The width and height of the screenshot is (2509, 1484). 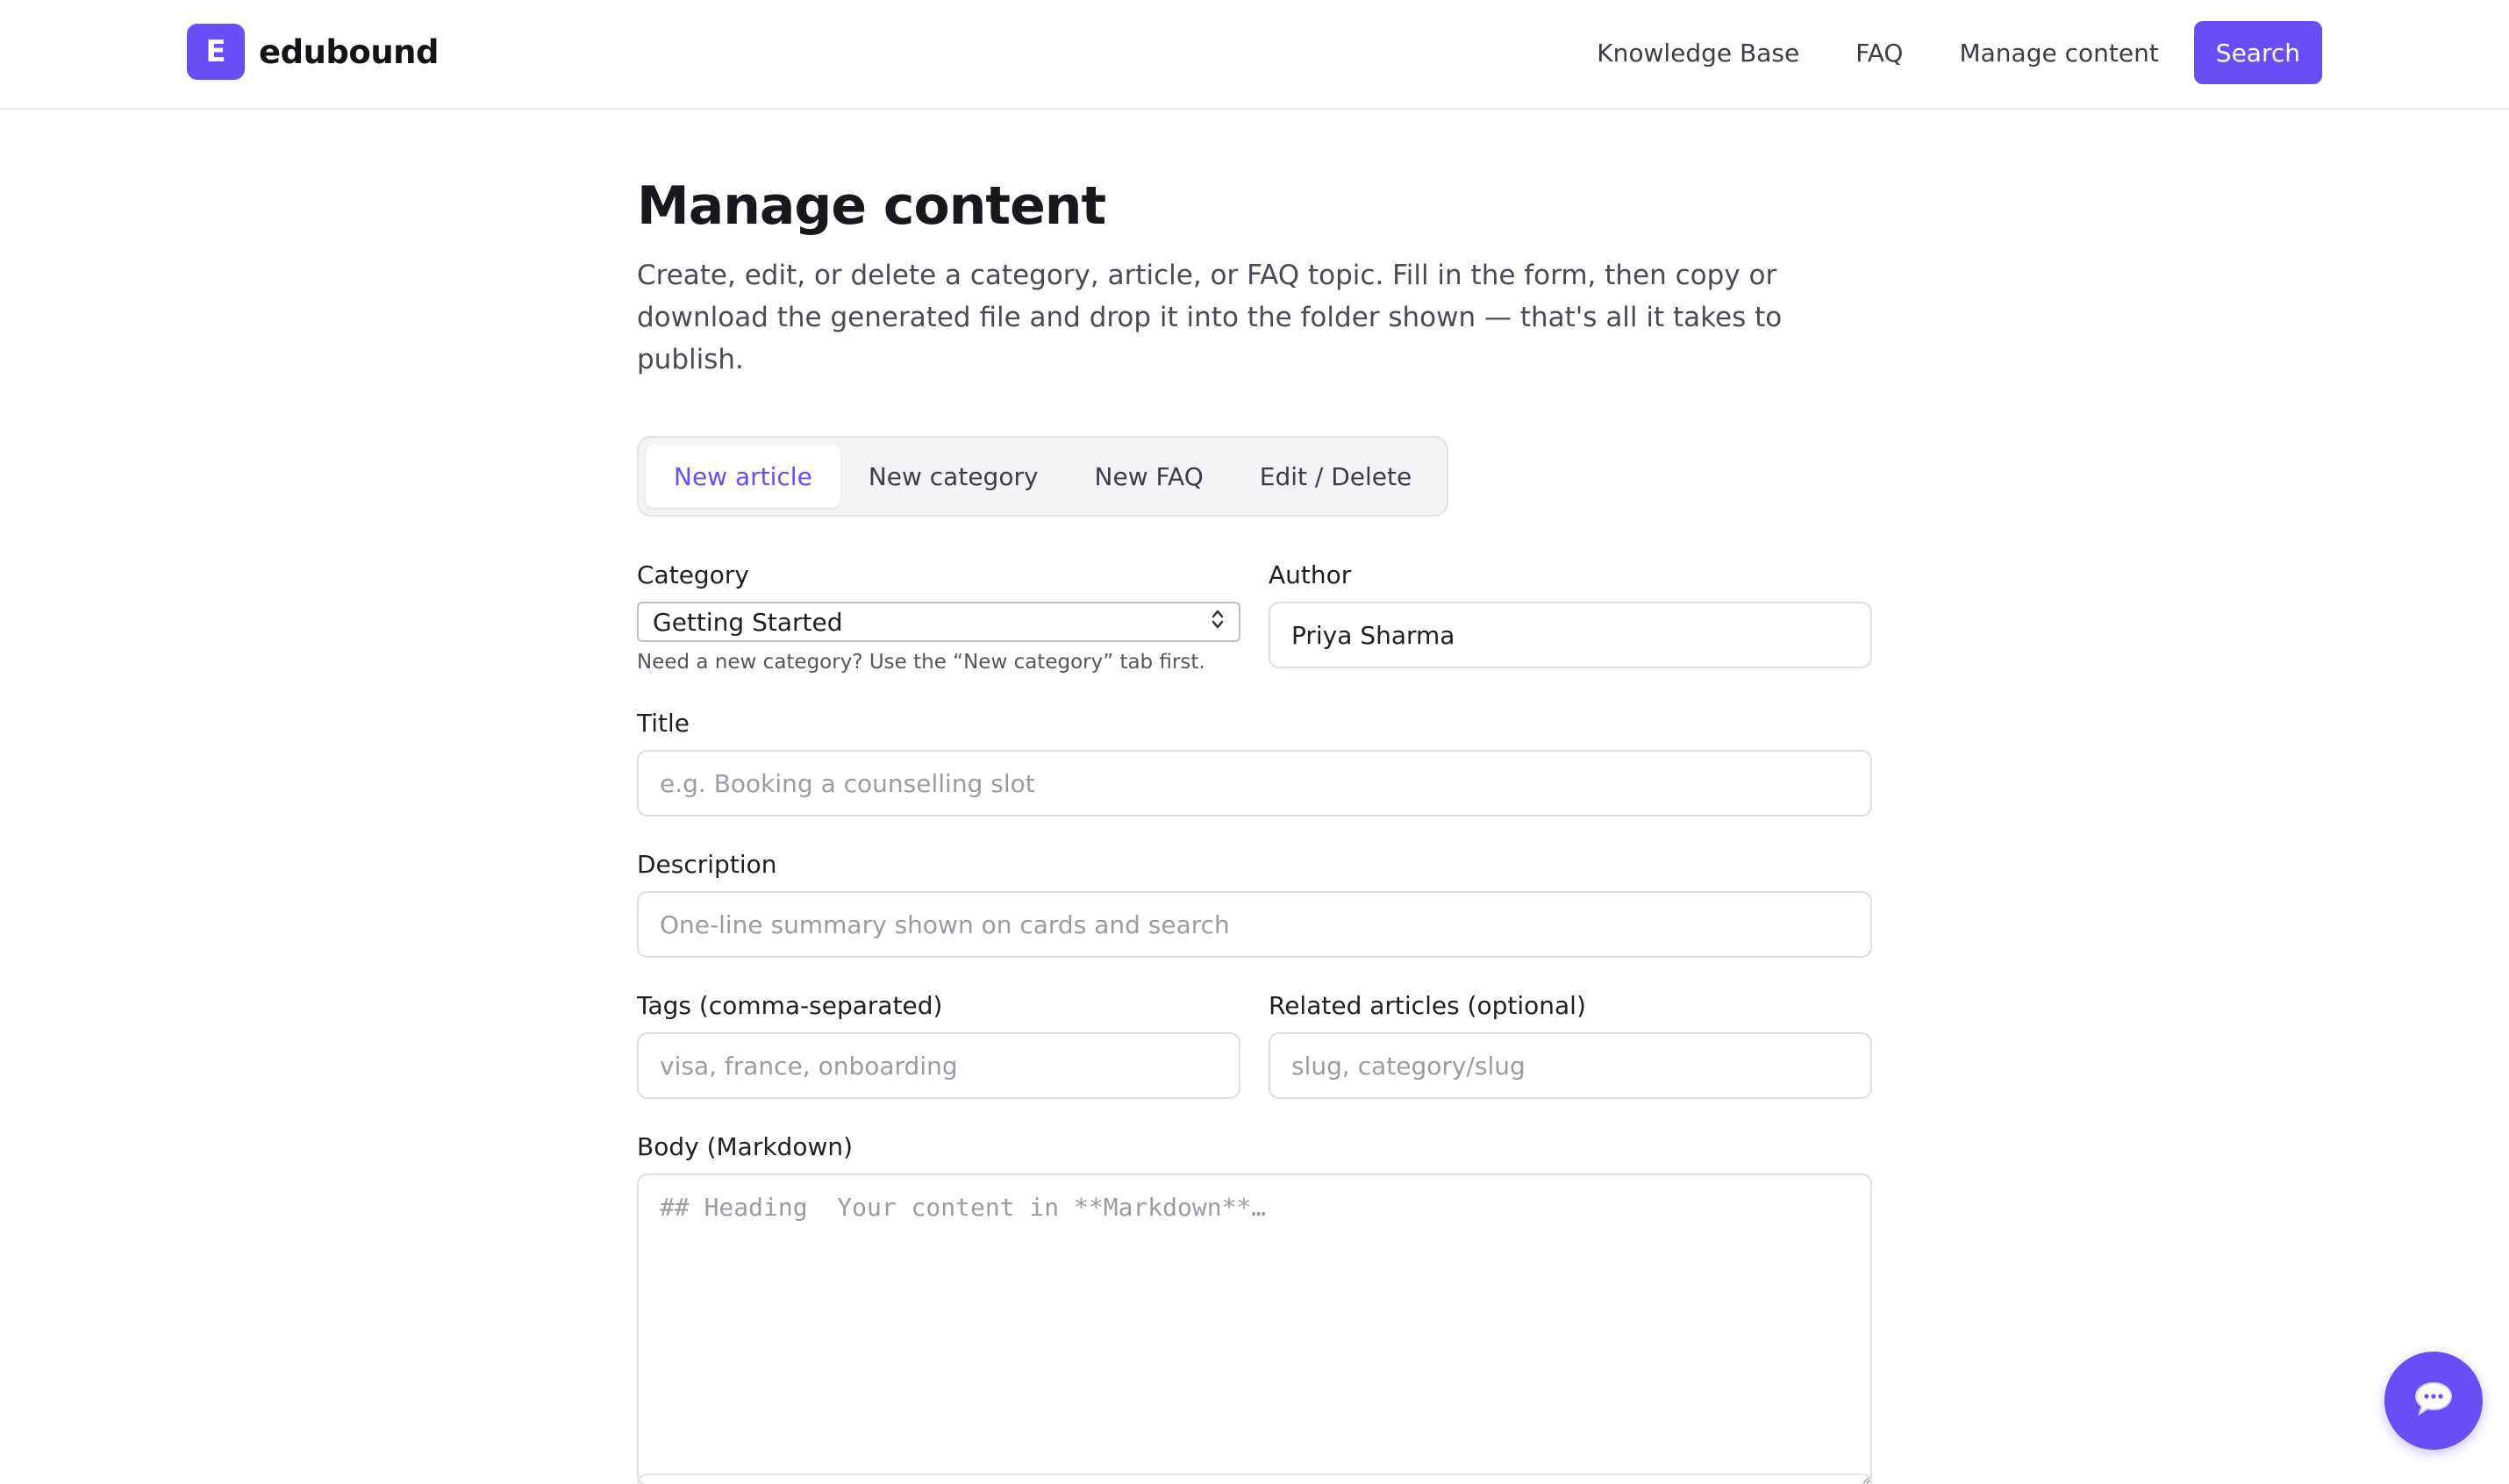 What do you see at coordinates (748, 622) in the screenshot?
I see `category-selected-value: Getting Started` at bounding box center [748, 622].